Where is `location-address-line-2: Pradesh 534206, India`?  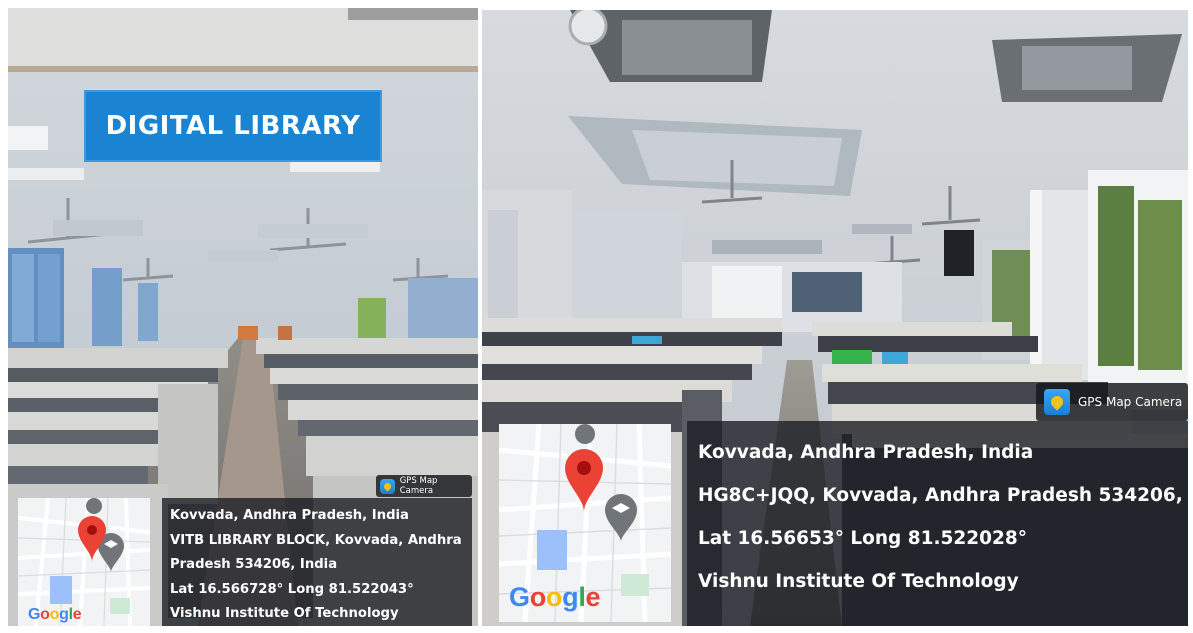 location-address-line-2: Pradesh 534206, India is located at coordinates (254, 564).